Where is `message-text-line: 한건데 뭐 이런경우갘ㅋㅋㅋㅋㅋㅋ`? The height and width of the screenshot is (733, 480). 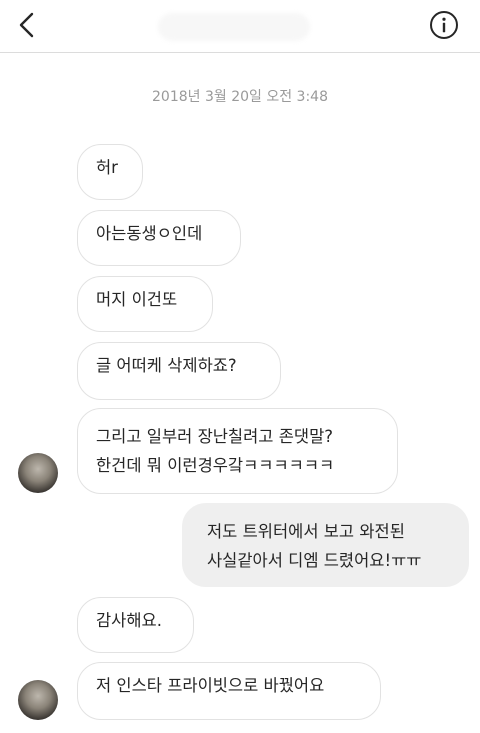 message-text-line: 한건데 뭐 이런경우갘ㅋㅋㅋㅋㅋㅋ is located at coordinates (215, 465).